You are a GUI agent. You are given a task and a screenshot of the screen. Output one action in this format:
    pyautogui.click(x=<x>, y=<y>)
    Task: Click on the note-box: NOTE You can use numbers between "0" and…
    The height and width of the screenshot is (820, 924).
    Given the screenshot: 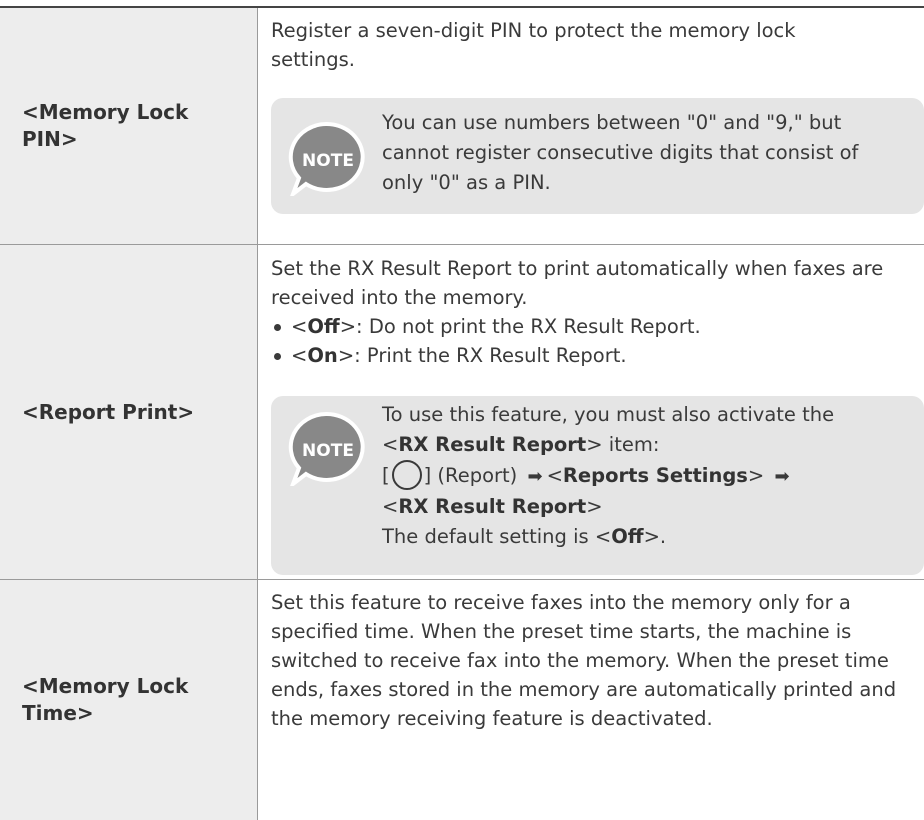 What is the action you would take?
    pyautogui.click(x=597, y=156)
    